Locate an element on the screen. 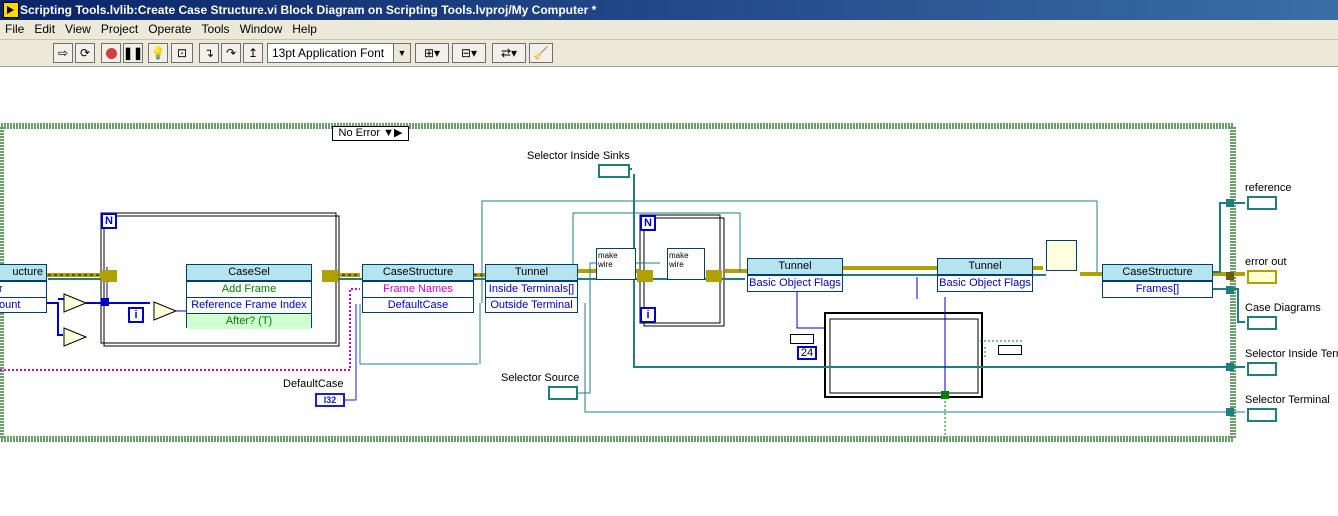 The width and height of the screenshot is (1338, 516). tunnel-property-node-3: Tunnel Basic Object Flags is located at coordinates (985, 275).